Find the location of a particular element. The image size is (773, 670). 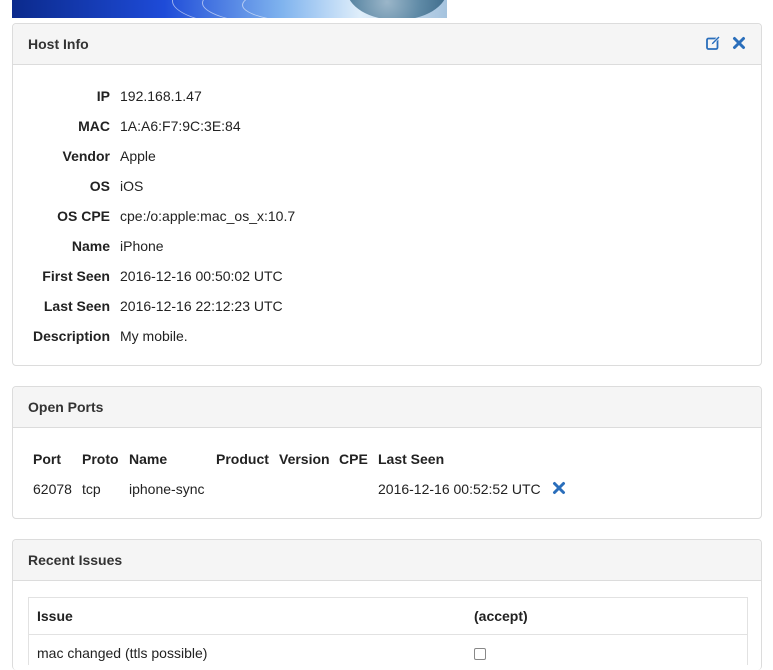

edit-icon is located at coordinates (713, 43).